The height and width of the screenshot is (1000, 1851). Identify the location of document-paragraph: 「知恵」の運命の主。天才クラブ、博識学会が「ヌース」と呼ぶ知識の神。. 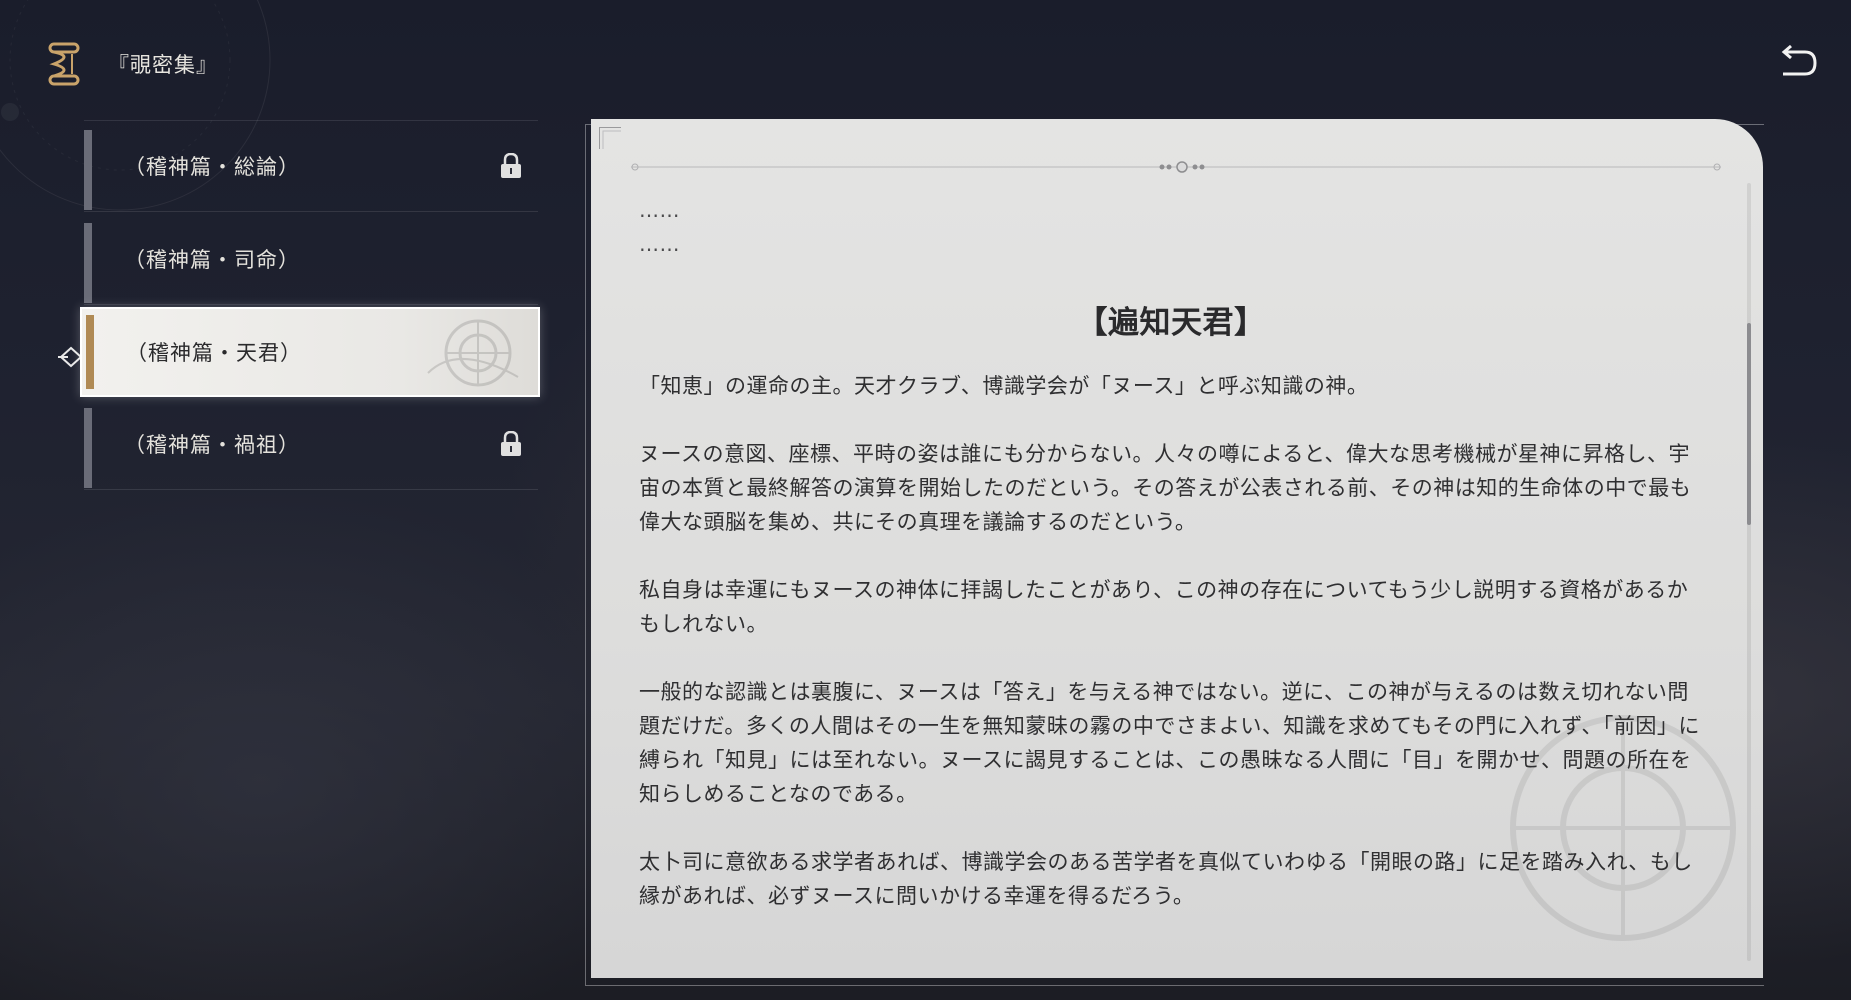
(1004, 386).